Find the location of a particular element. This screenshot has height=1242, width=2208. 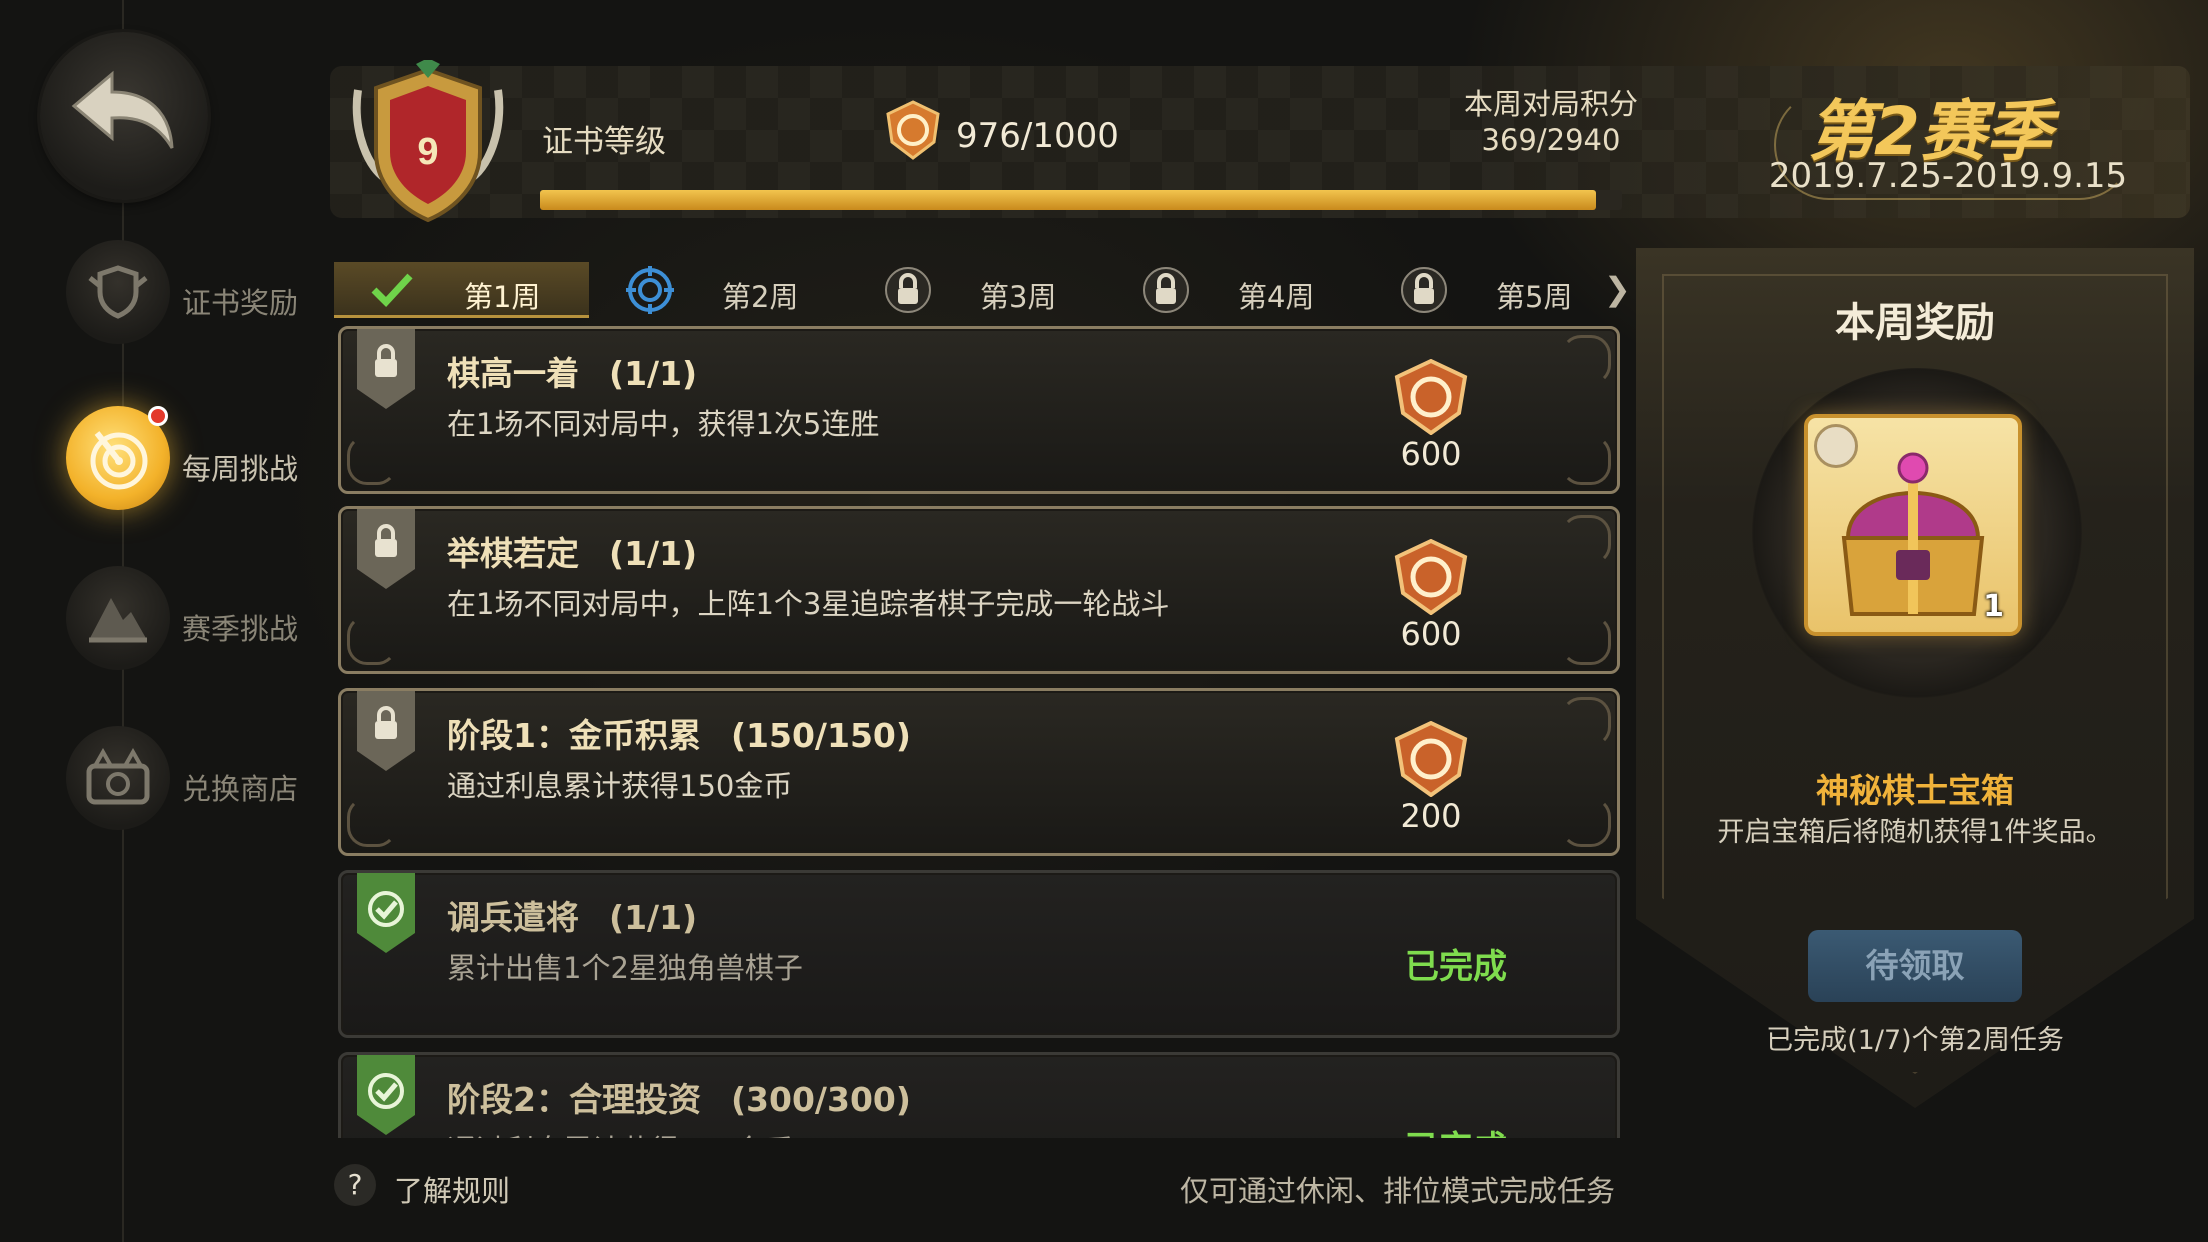

check-icon is located at coordinates (392, 290).